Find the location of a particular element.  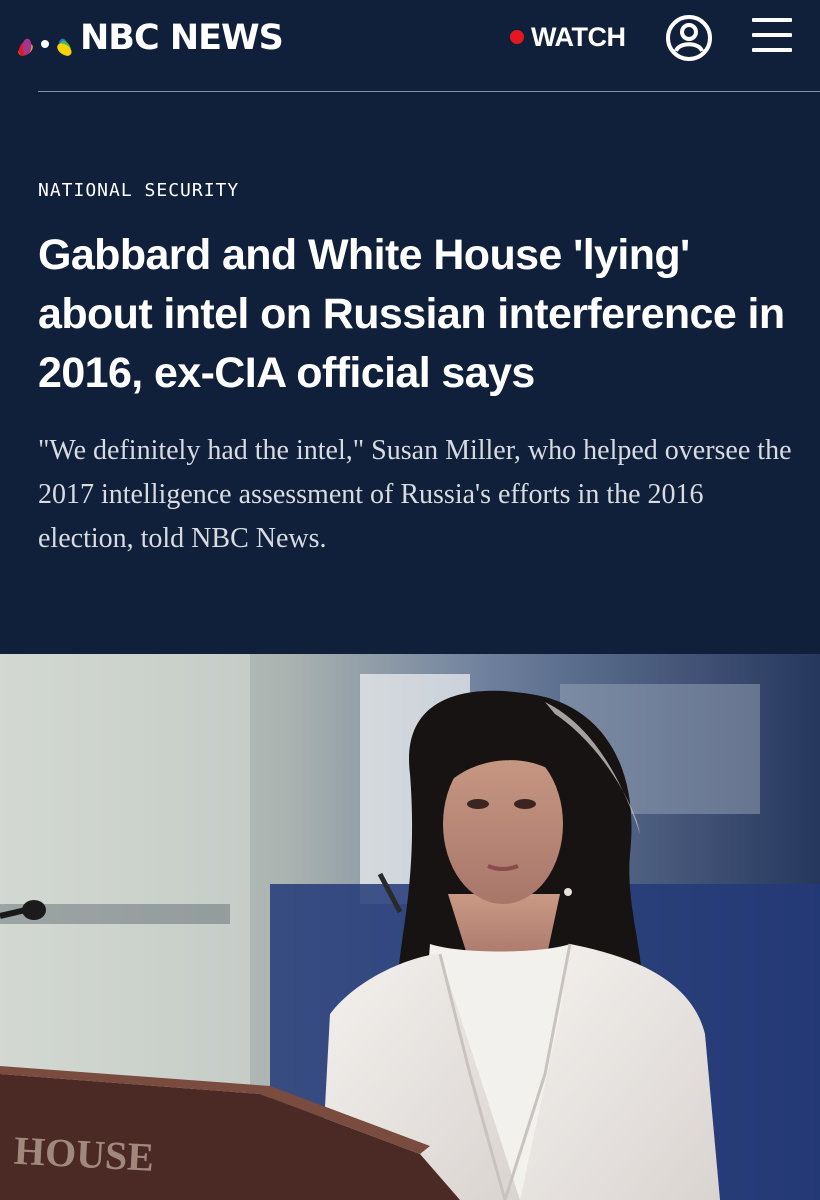

brand-name: NBC NEWS is located at coordinates (182, 37).